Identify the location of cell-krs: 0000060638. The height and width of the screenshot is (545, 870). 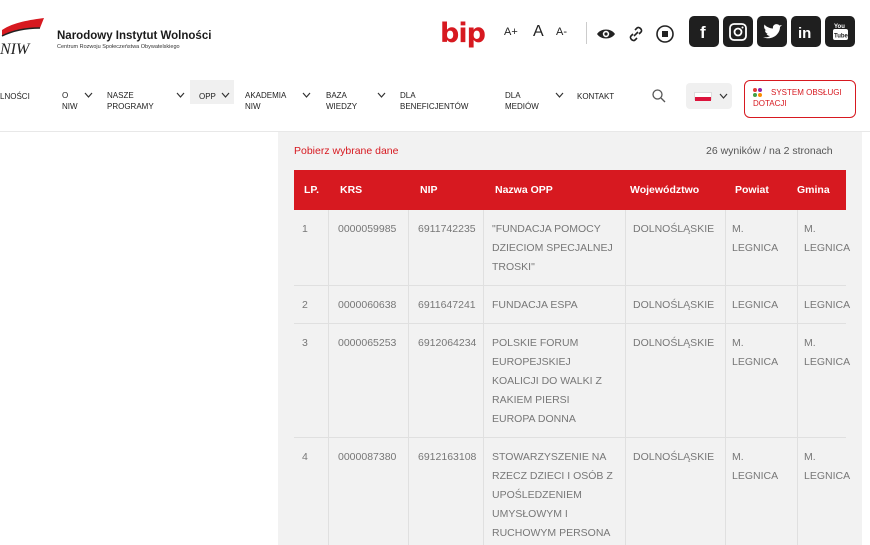
(367, 305).